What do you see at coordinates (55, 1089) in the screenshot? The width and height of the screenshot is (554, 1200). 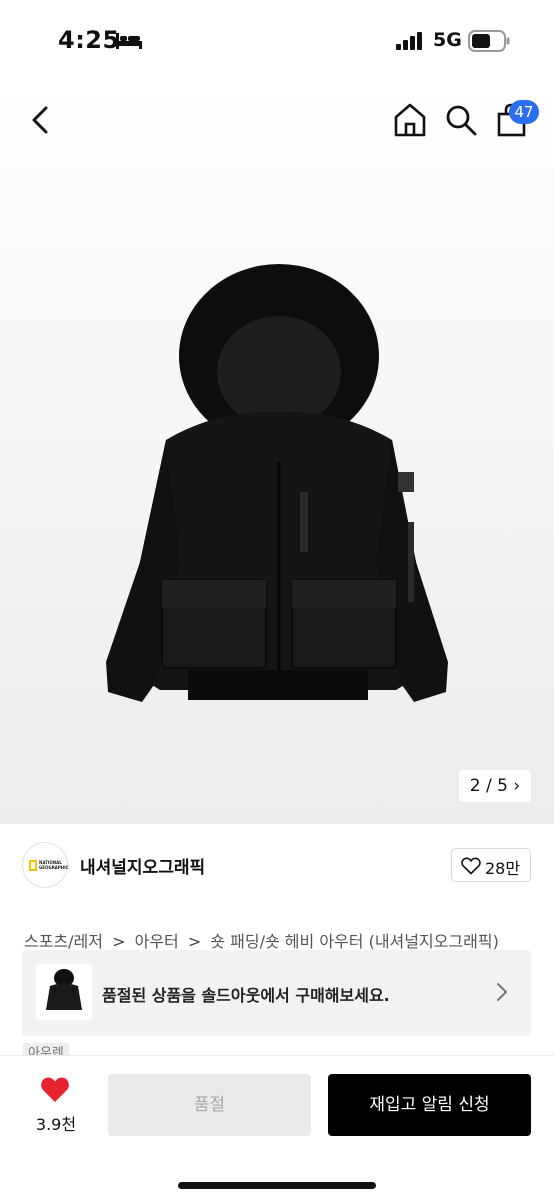 I see `heart-filled-icon` at bounding box center [55, 1089].